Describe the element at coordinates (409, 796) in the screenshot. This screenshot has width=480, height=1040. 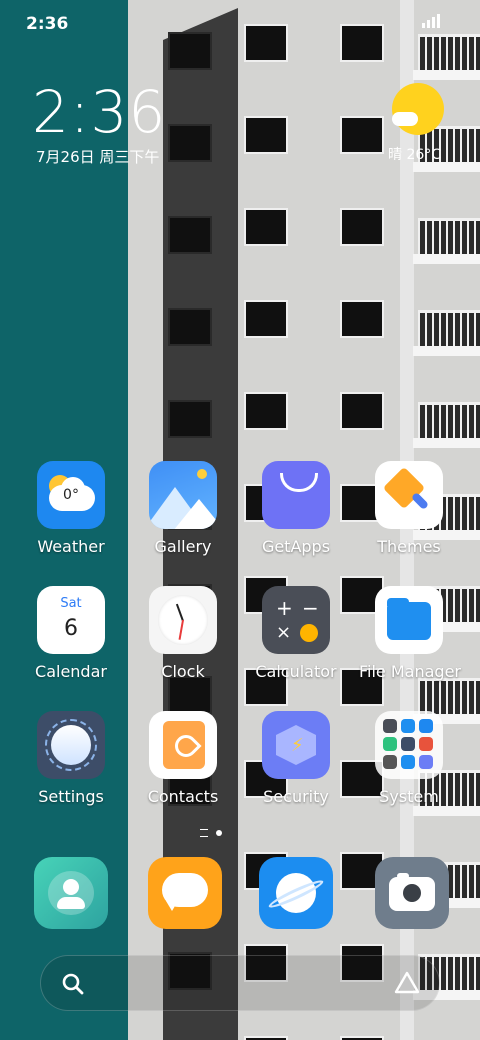
I see `app-label: System` at that location.